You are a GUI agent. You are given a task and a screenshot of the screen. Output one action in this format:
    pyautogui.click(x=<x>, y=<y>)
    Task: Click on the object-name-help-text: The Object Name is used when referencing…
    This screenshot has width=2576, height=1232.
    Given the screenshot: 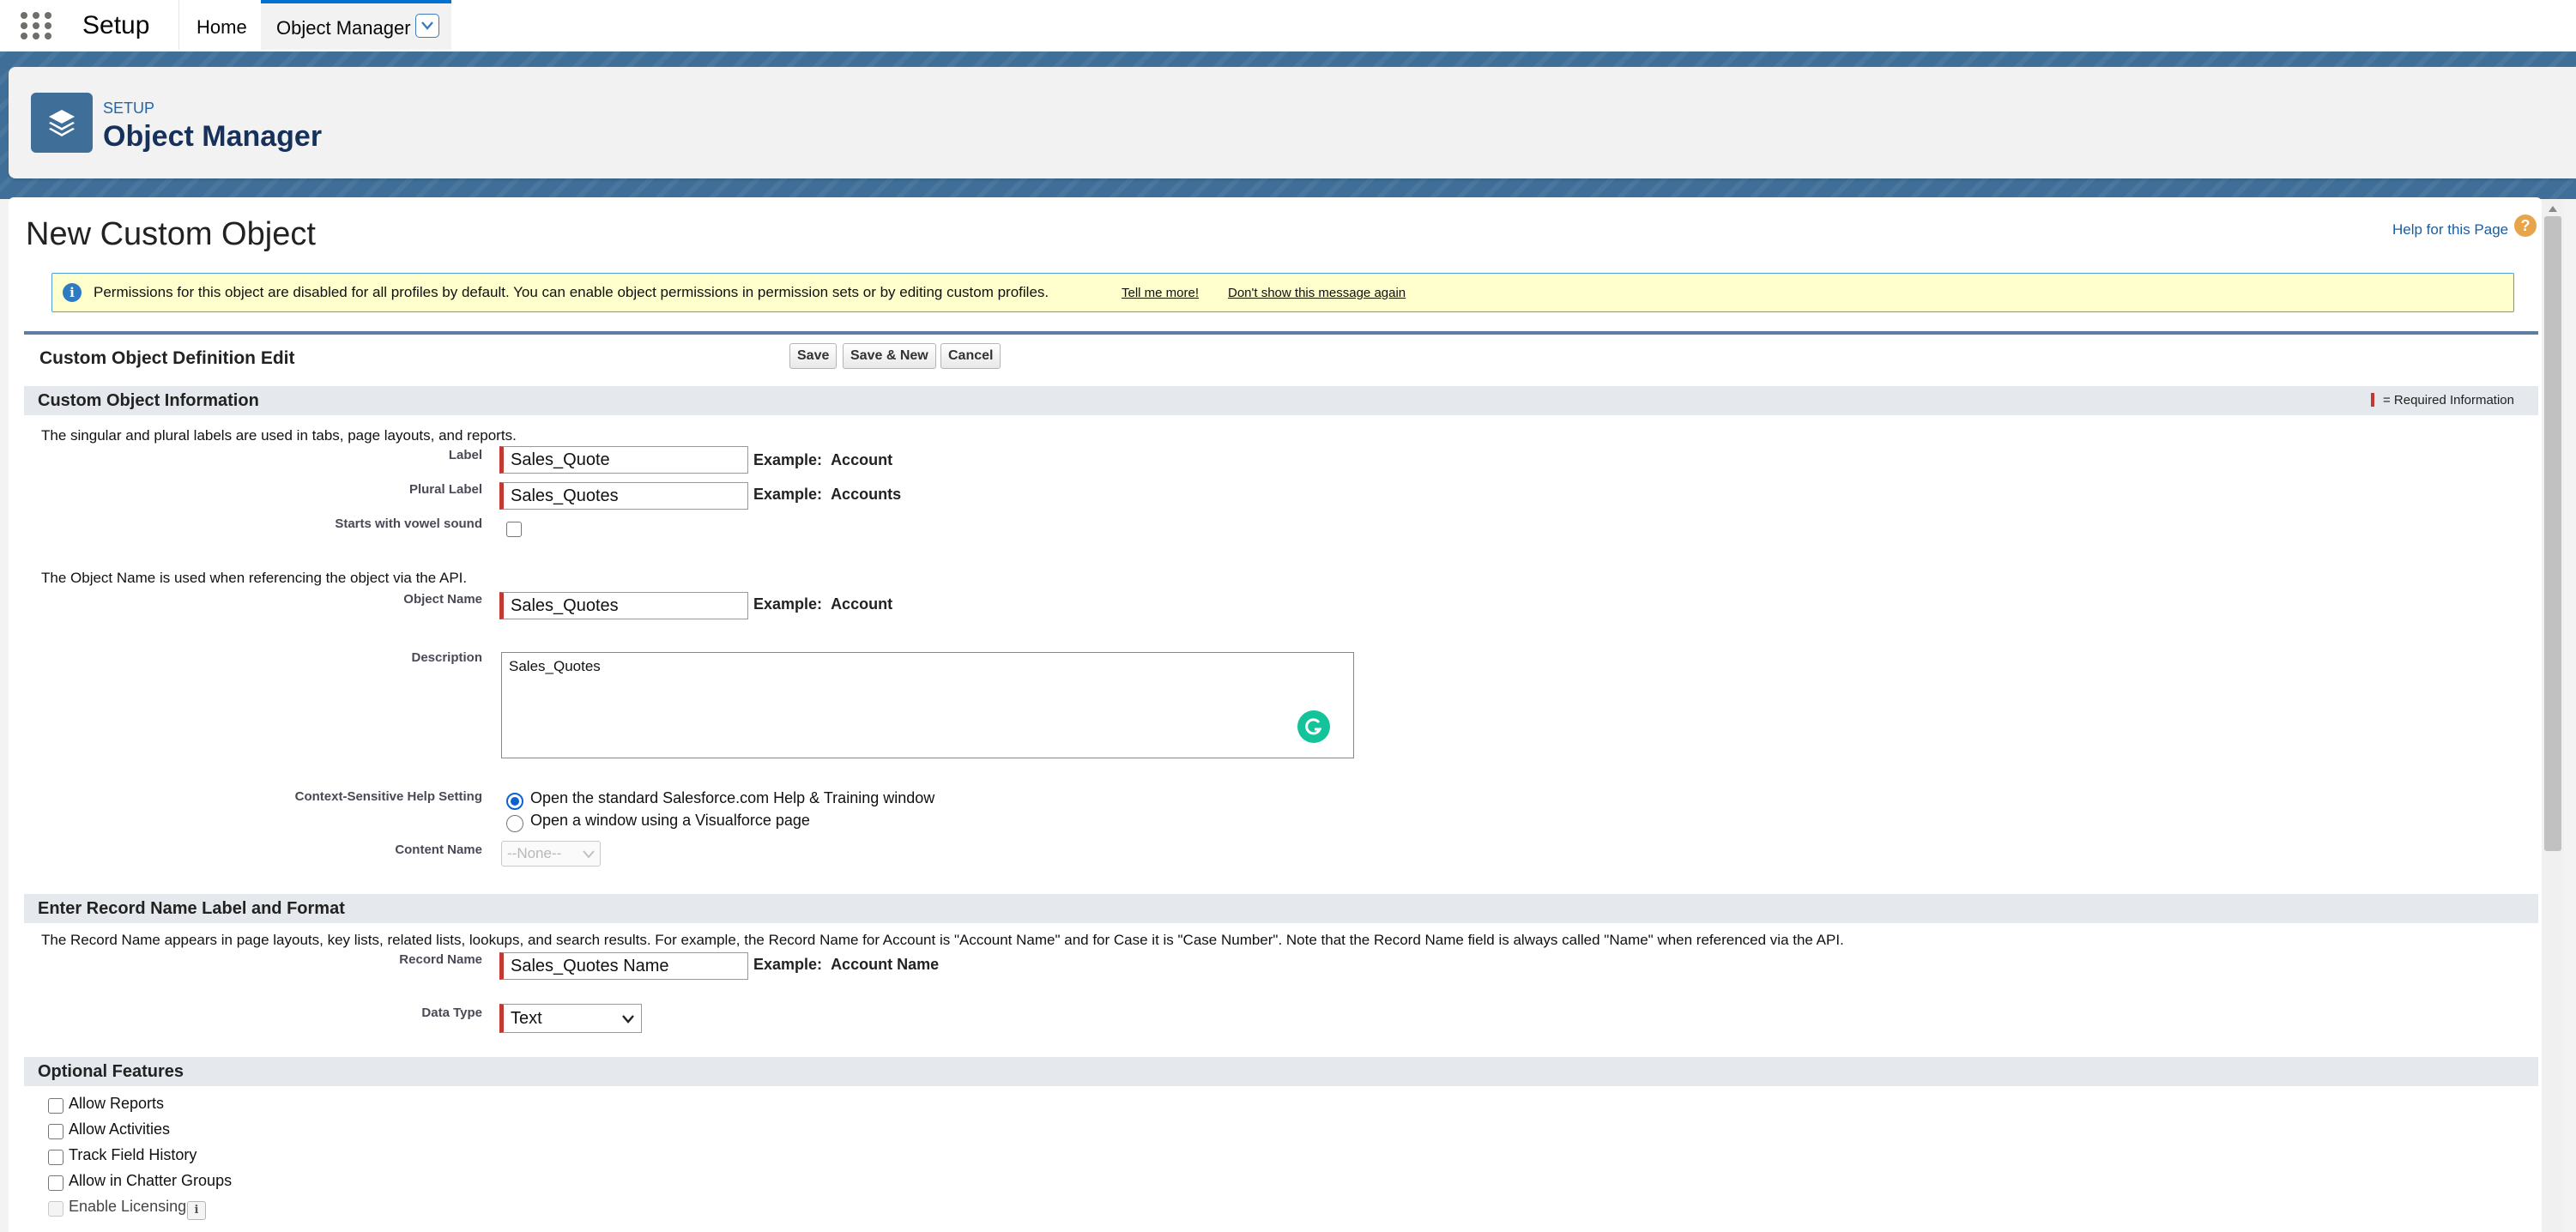 What is the action you would take?
    pyautogui.click(x=254, y=578)
    